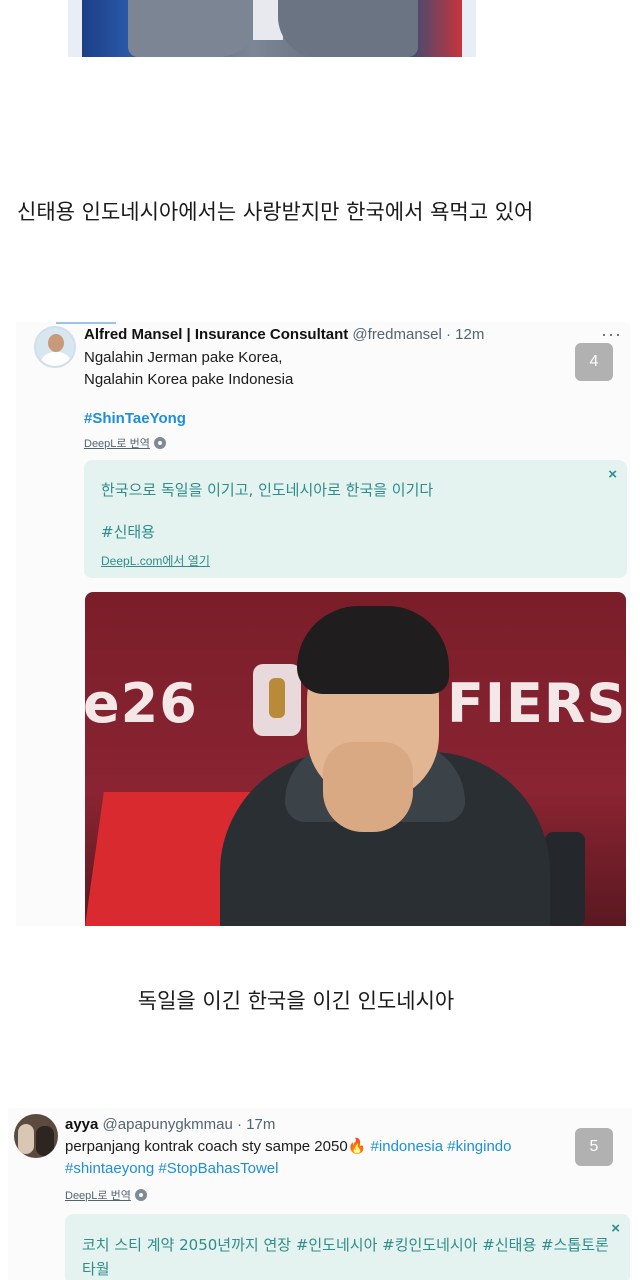  Describe the element at coordinates (183, 357) in the screenshot. I see `tweet-text-line-1: Ngalahin Jerman pake Korea,` at that location.